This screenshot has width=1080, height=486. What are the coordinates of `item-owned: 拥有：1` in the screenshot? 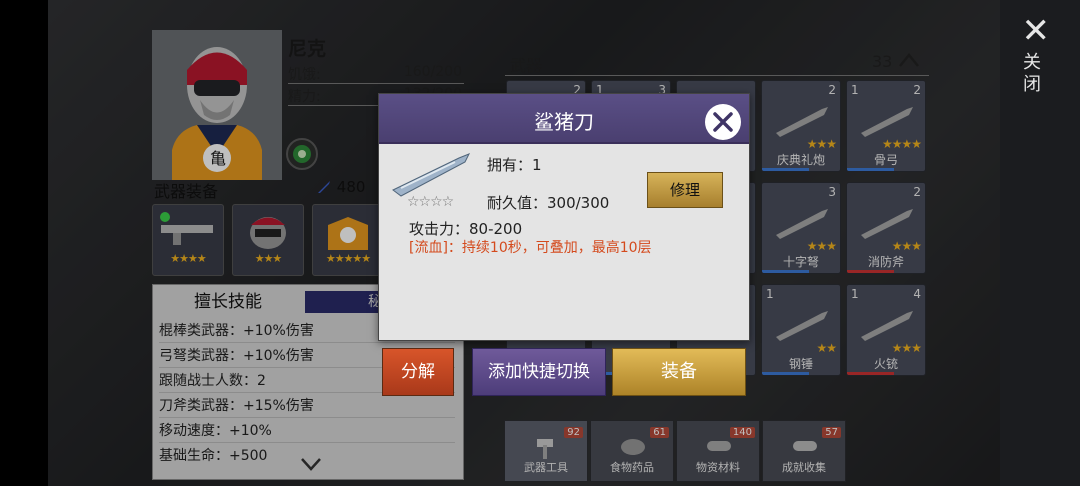 It's located at (514, 165).